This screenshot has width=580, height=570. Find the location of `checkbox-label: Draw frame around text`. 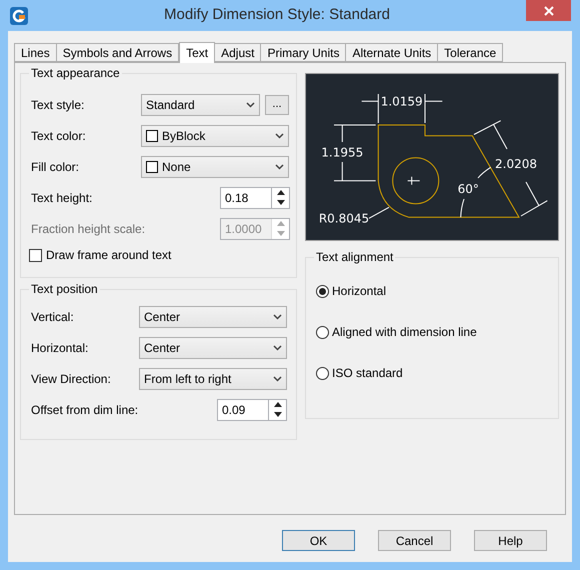

checkbox-label: Draw frame around text is located at coordinates (109, 255).